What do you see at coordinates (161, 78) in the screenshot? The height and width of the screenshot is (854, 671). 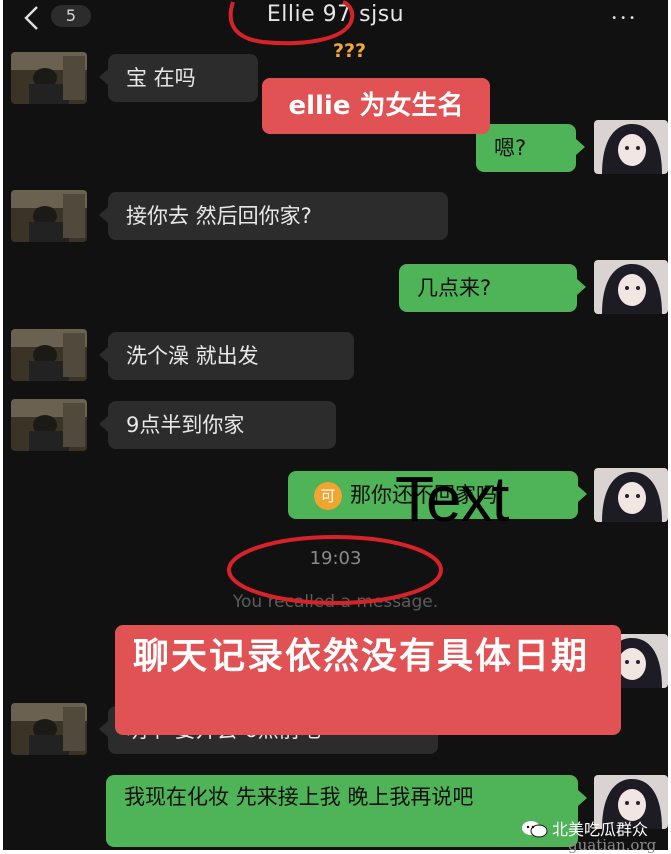 I see `message-text: 宝 在吗` at bounding box center [161, 78].